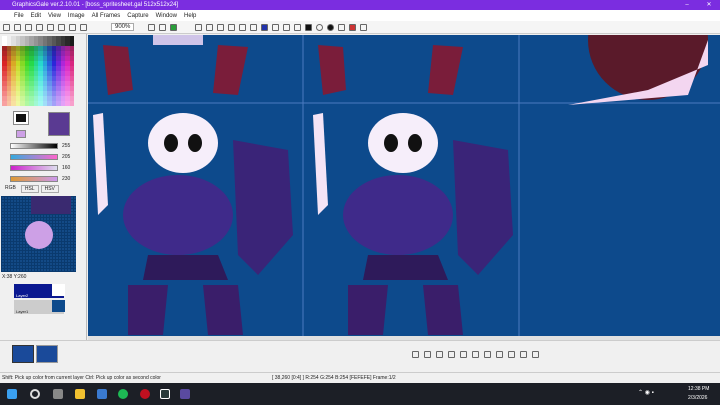  I want to click on secondary-color, so click(59, 124).